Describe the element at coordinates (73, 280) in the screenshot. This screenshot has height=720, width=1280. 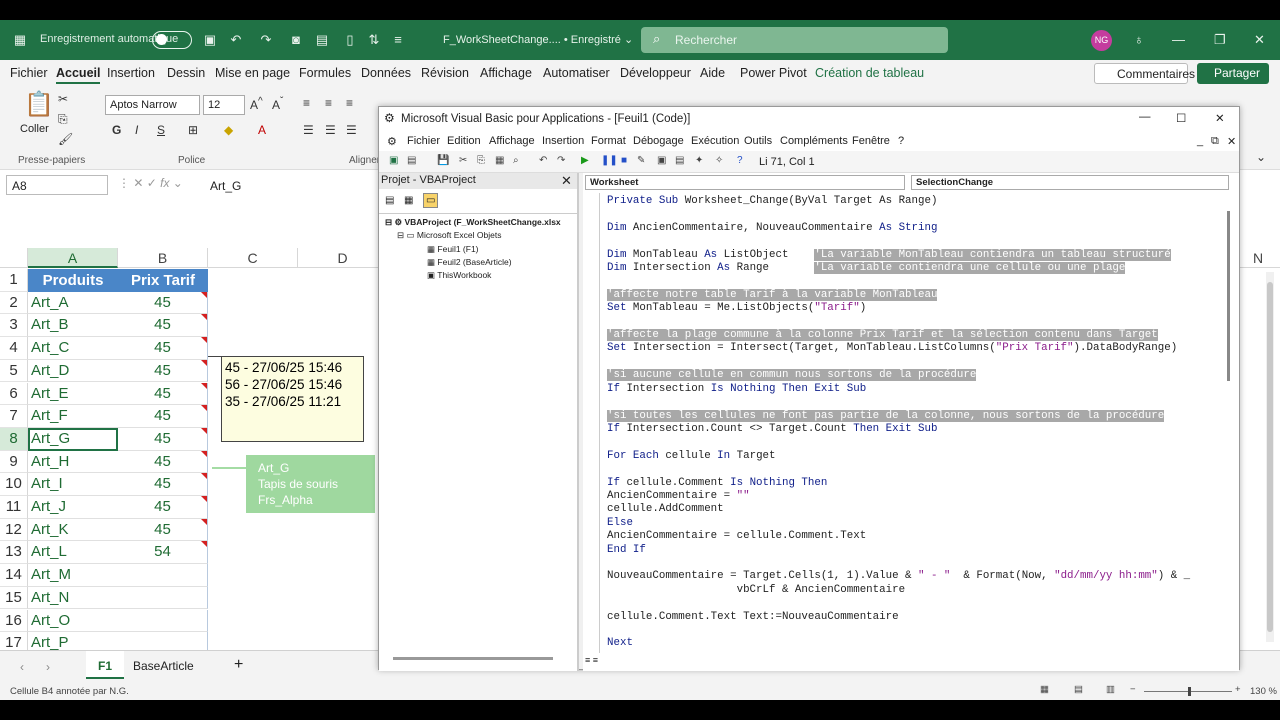
I see `table-header-produits: Produits` at that location.